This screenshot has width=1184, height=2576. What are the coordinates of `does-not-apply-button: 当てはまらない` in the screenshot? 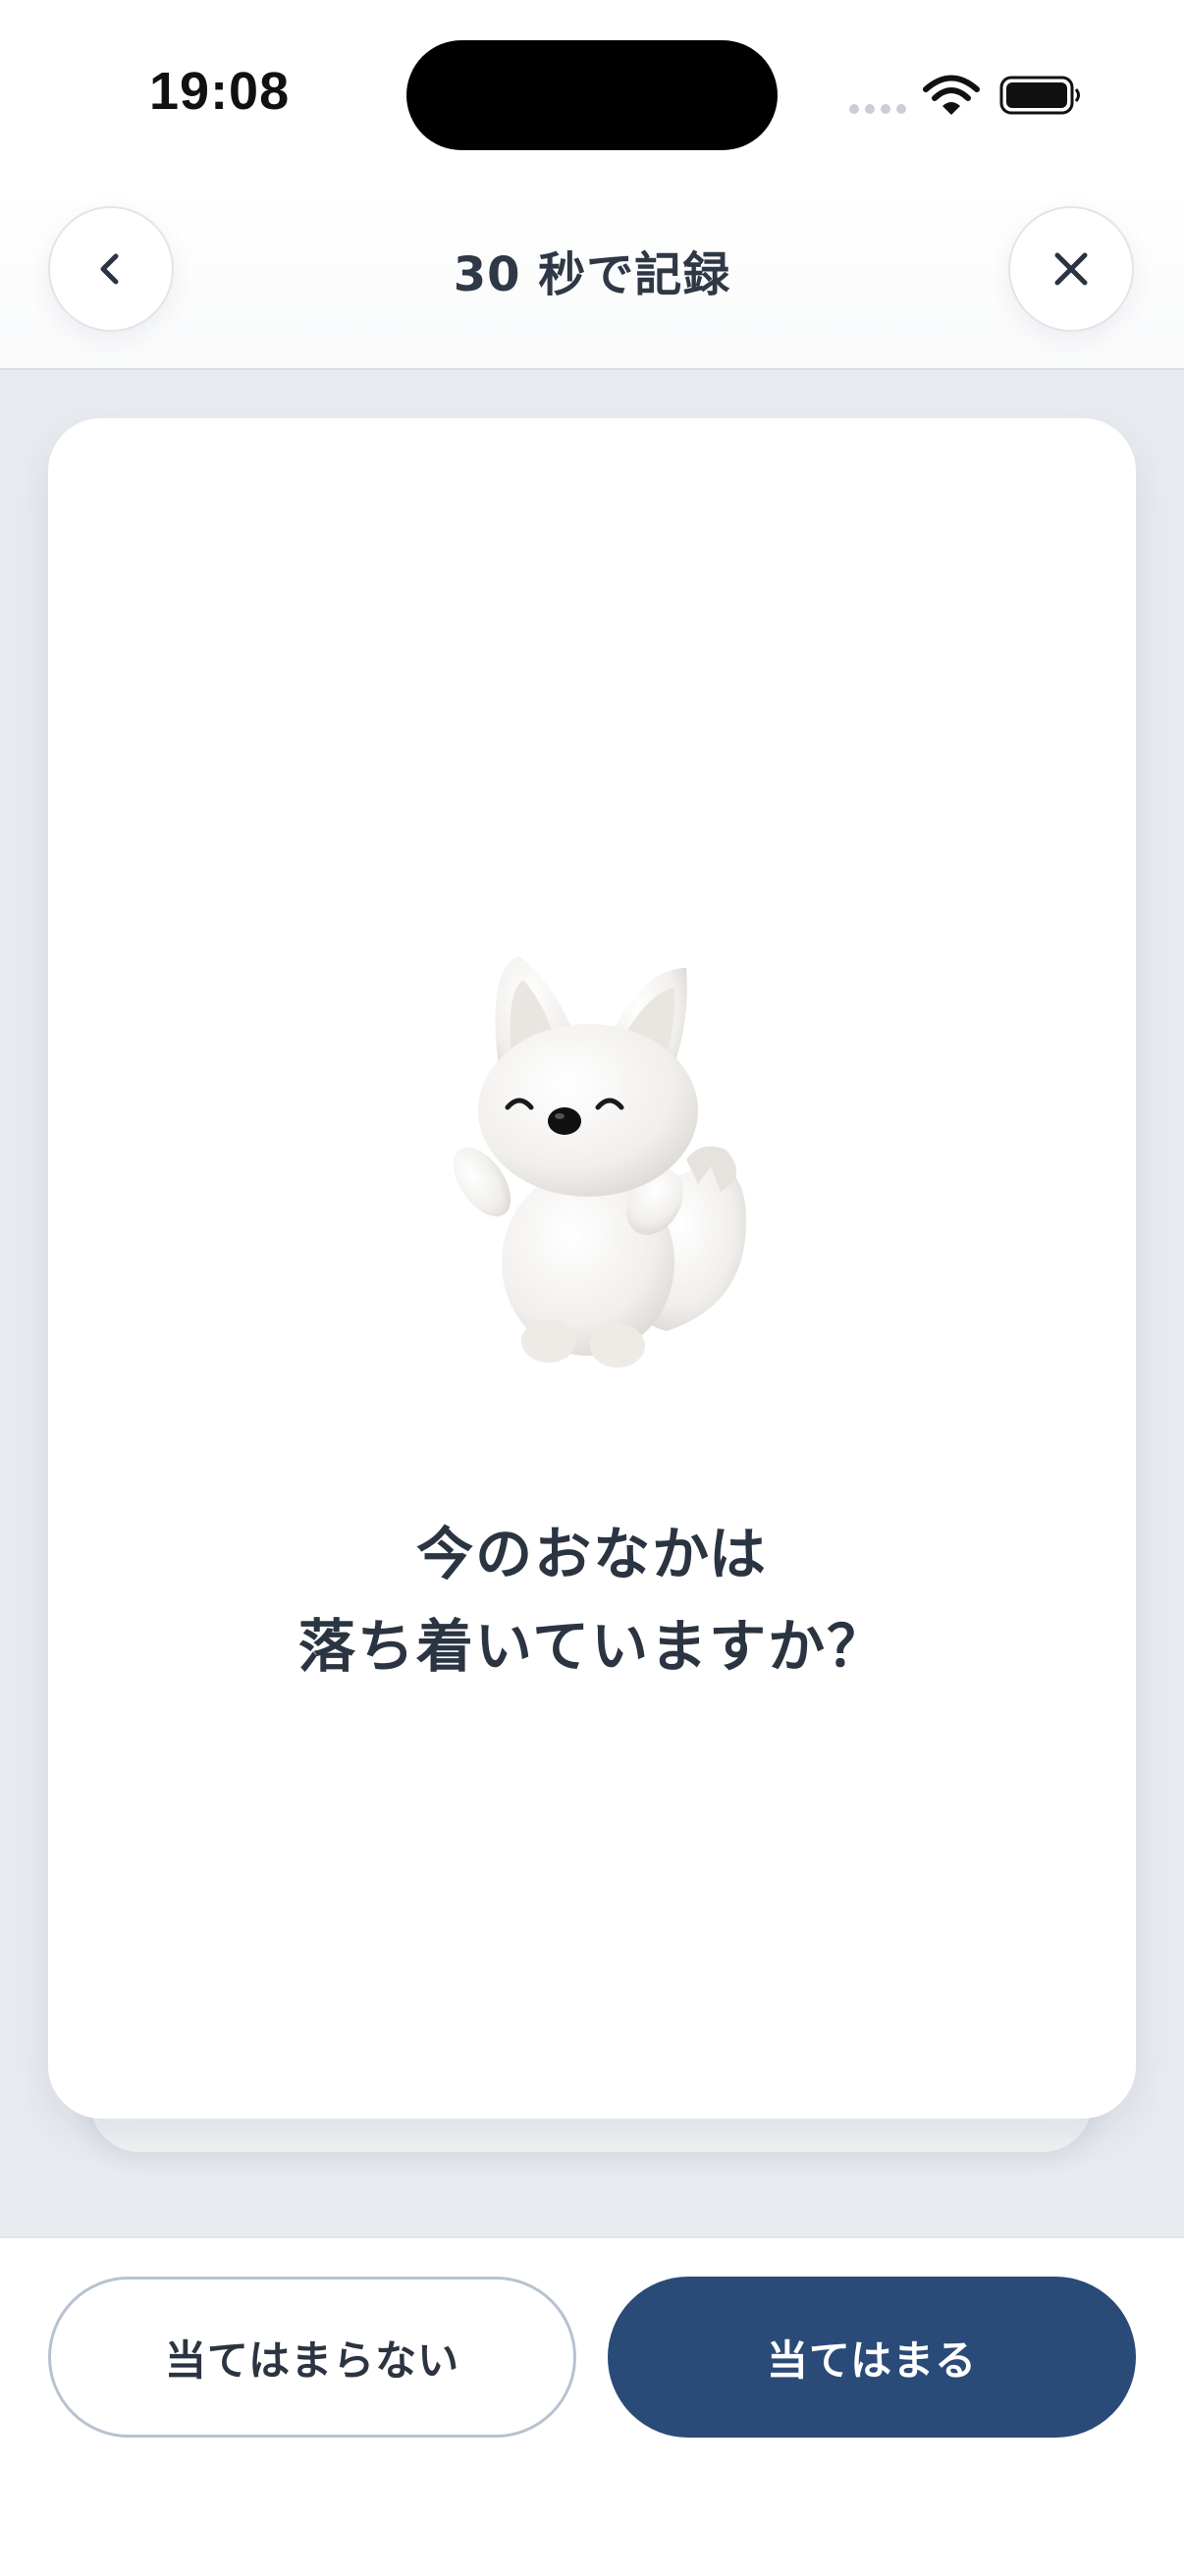 It's located at (312, 2357).